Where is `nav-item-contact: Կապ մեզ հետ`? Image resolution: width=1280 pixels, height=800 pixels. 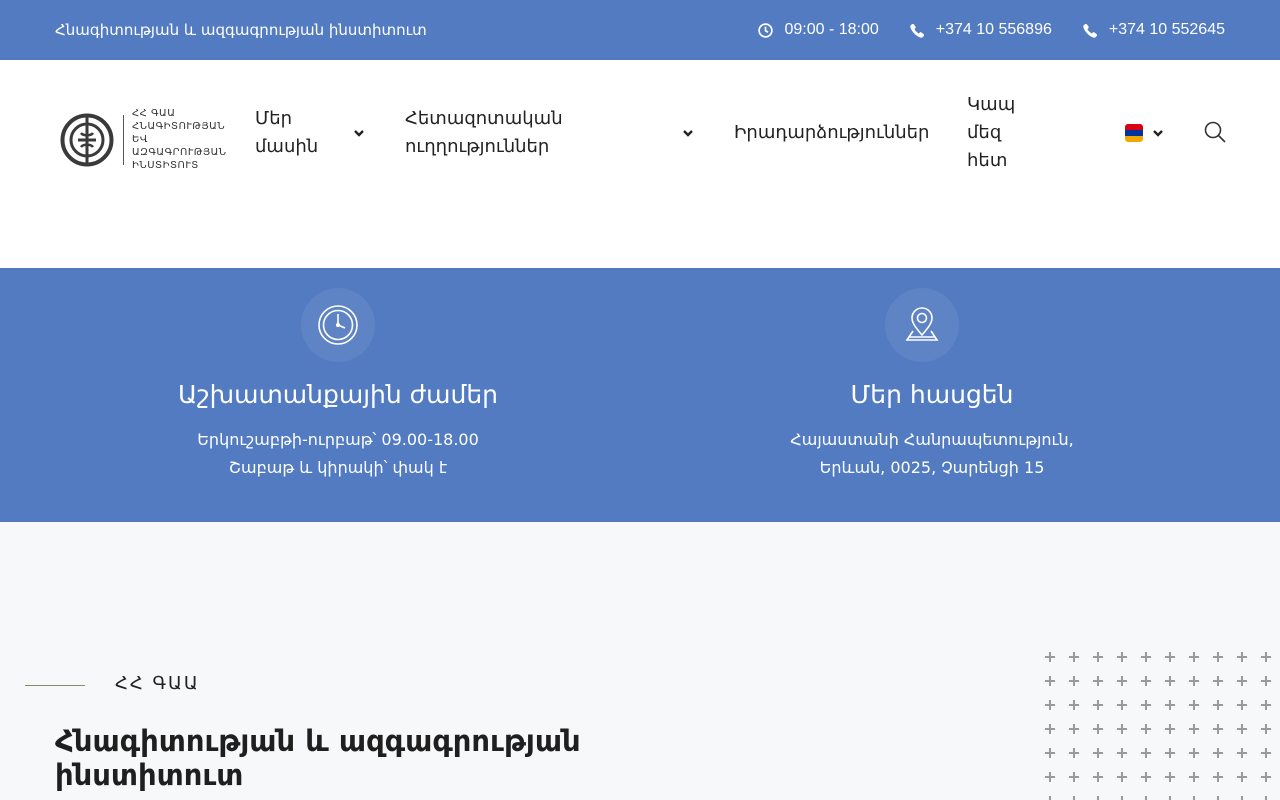
nav-item-contact: Կապ մեզ հետ is located at coordinates (991, 132).